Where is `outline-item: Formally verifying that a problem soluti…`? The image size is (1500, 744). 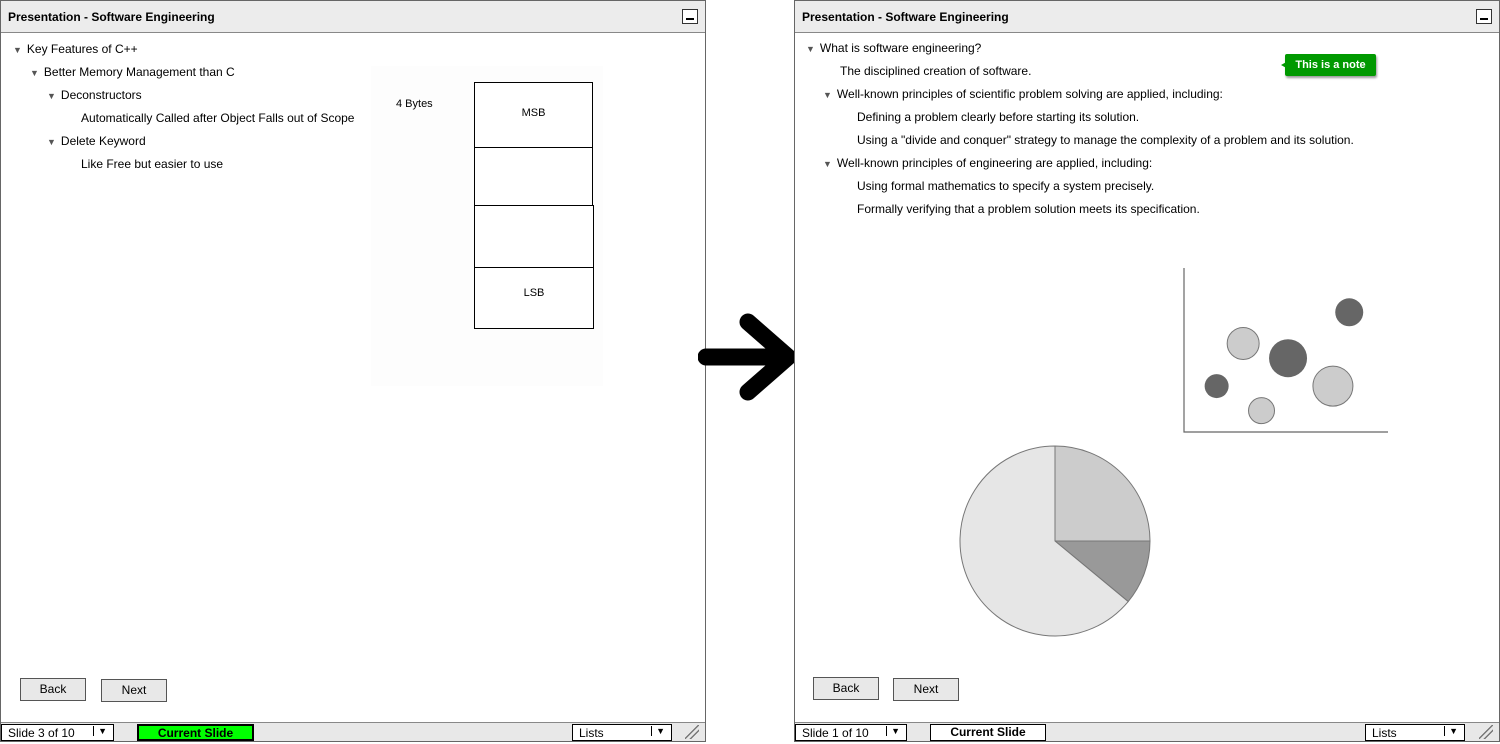
outline-item: Formally verifying that a problem soluti… is located at coordinates (1028, 209).